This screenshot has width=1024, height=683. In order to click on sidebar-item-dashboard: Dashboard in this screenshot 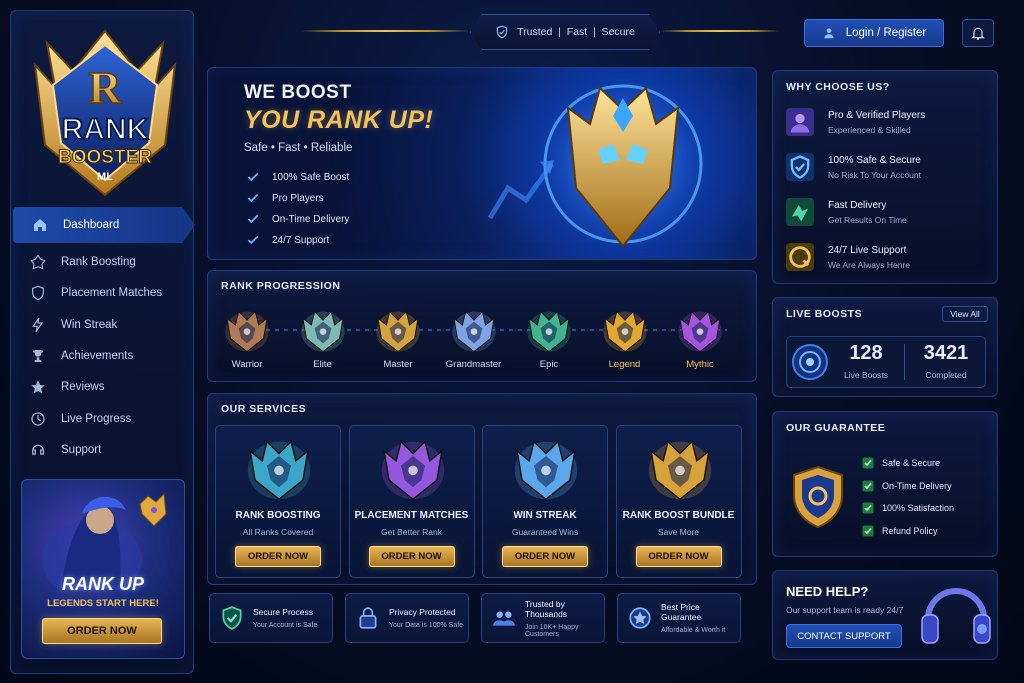, I will do `click(104, 225)`.